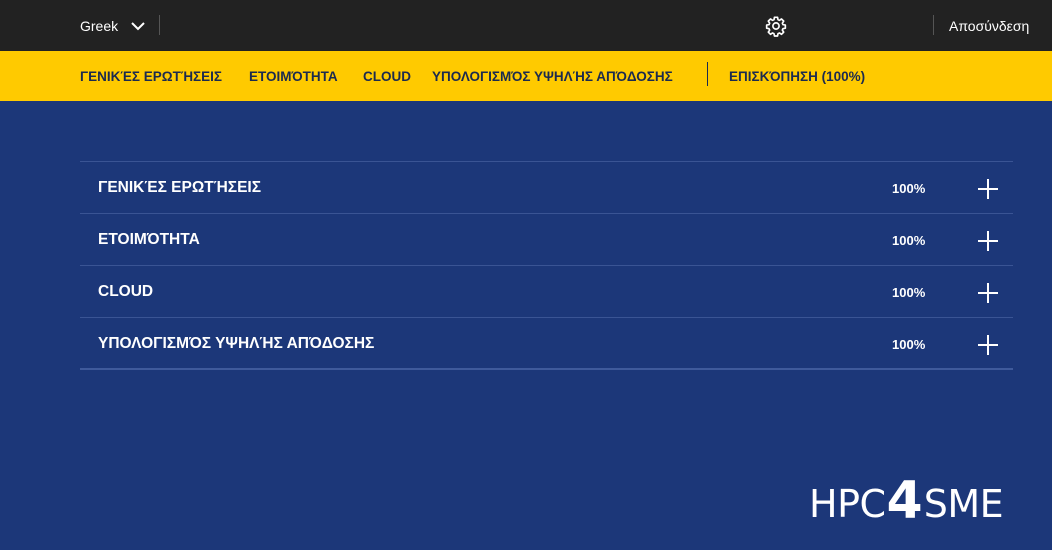  Describe the element at coordinates (546, 292) in the screenshot. I see `accordion-row-cloud: CLOUD 100%` at that location.